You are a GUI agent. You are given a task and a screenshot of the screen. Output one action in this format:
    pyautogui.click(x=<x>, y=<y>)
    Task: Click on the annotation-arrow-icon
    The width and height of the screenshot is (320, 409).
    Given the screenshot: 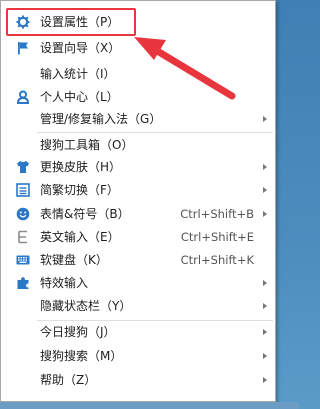 What is the action you would take?
    pyautogui.click(x=185, y=68)
    